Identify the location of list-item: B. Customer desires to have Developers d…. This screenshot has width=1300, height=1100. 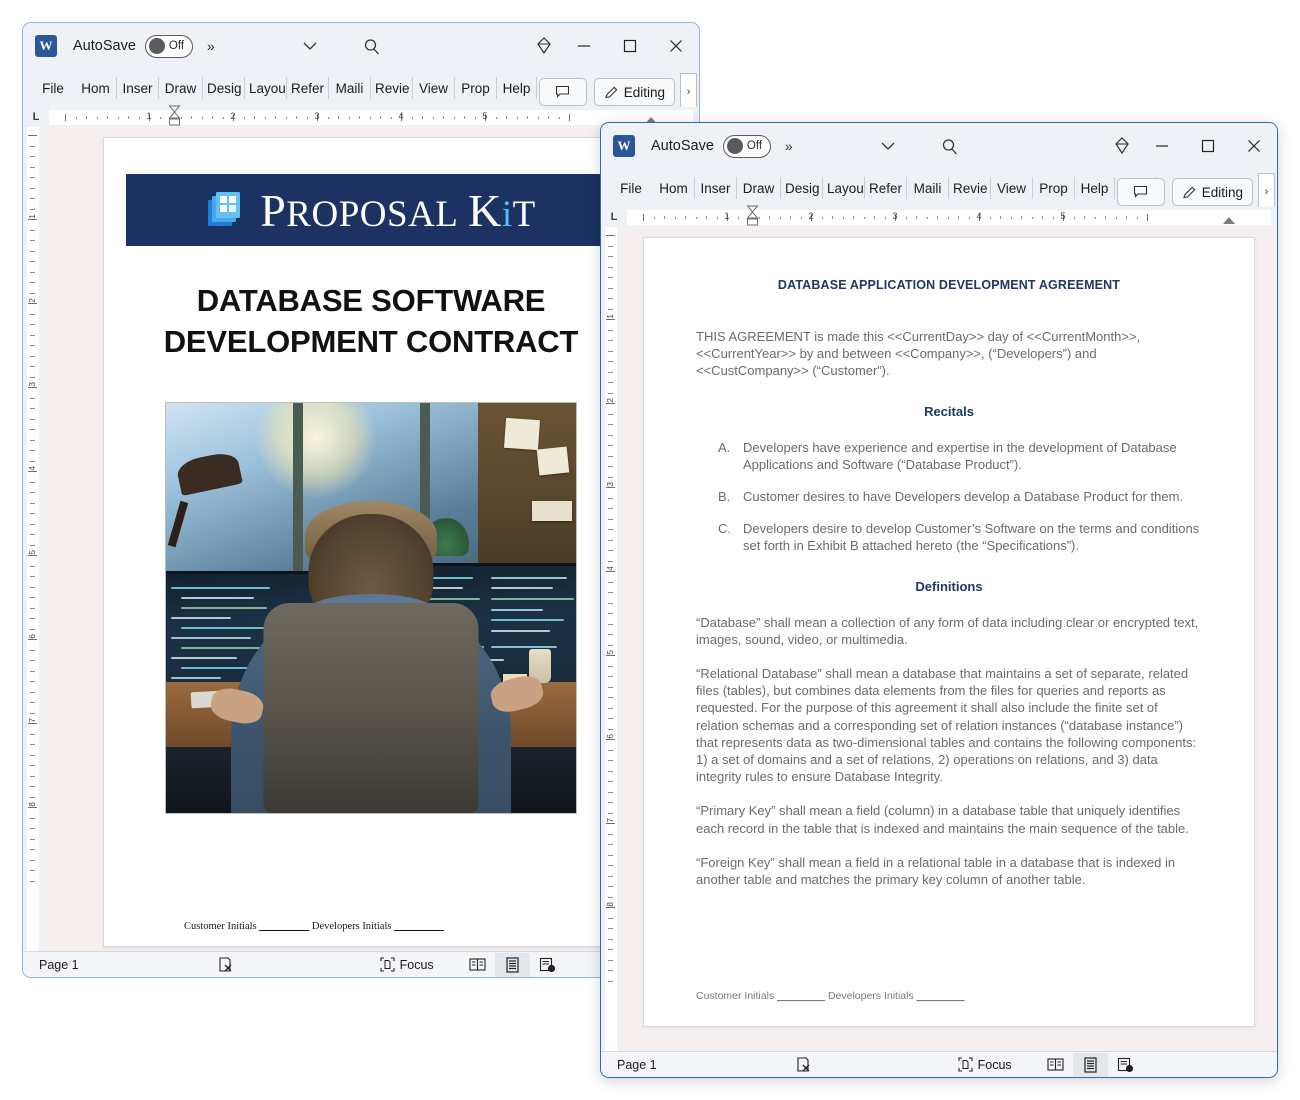
(949, 496).